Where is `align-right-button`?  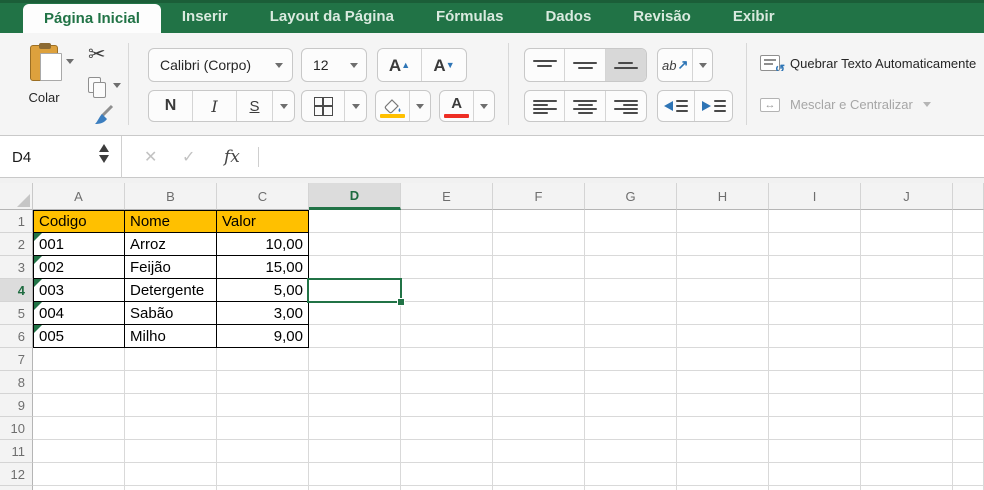 align-right-button is located at coordinates (626, 106).